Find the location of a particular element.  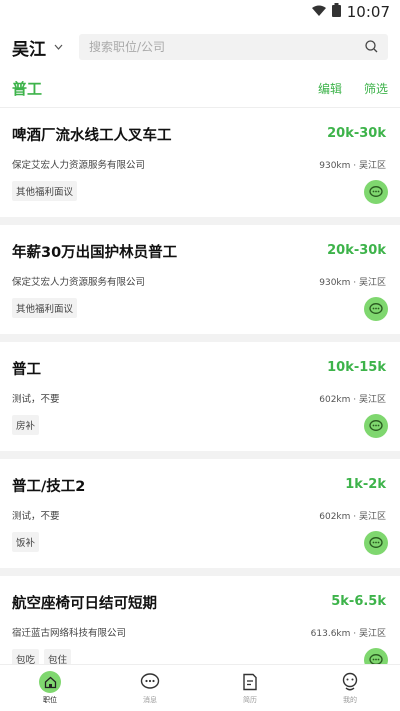

job-location: 613.6km · 吴江区 is located at coordinates (348, 634).